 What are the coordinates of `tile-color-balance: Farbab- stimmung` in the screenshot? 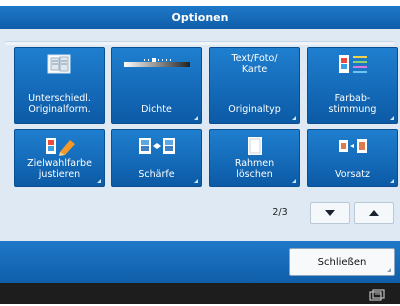 It's located at (352, 85).